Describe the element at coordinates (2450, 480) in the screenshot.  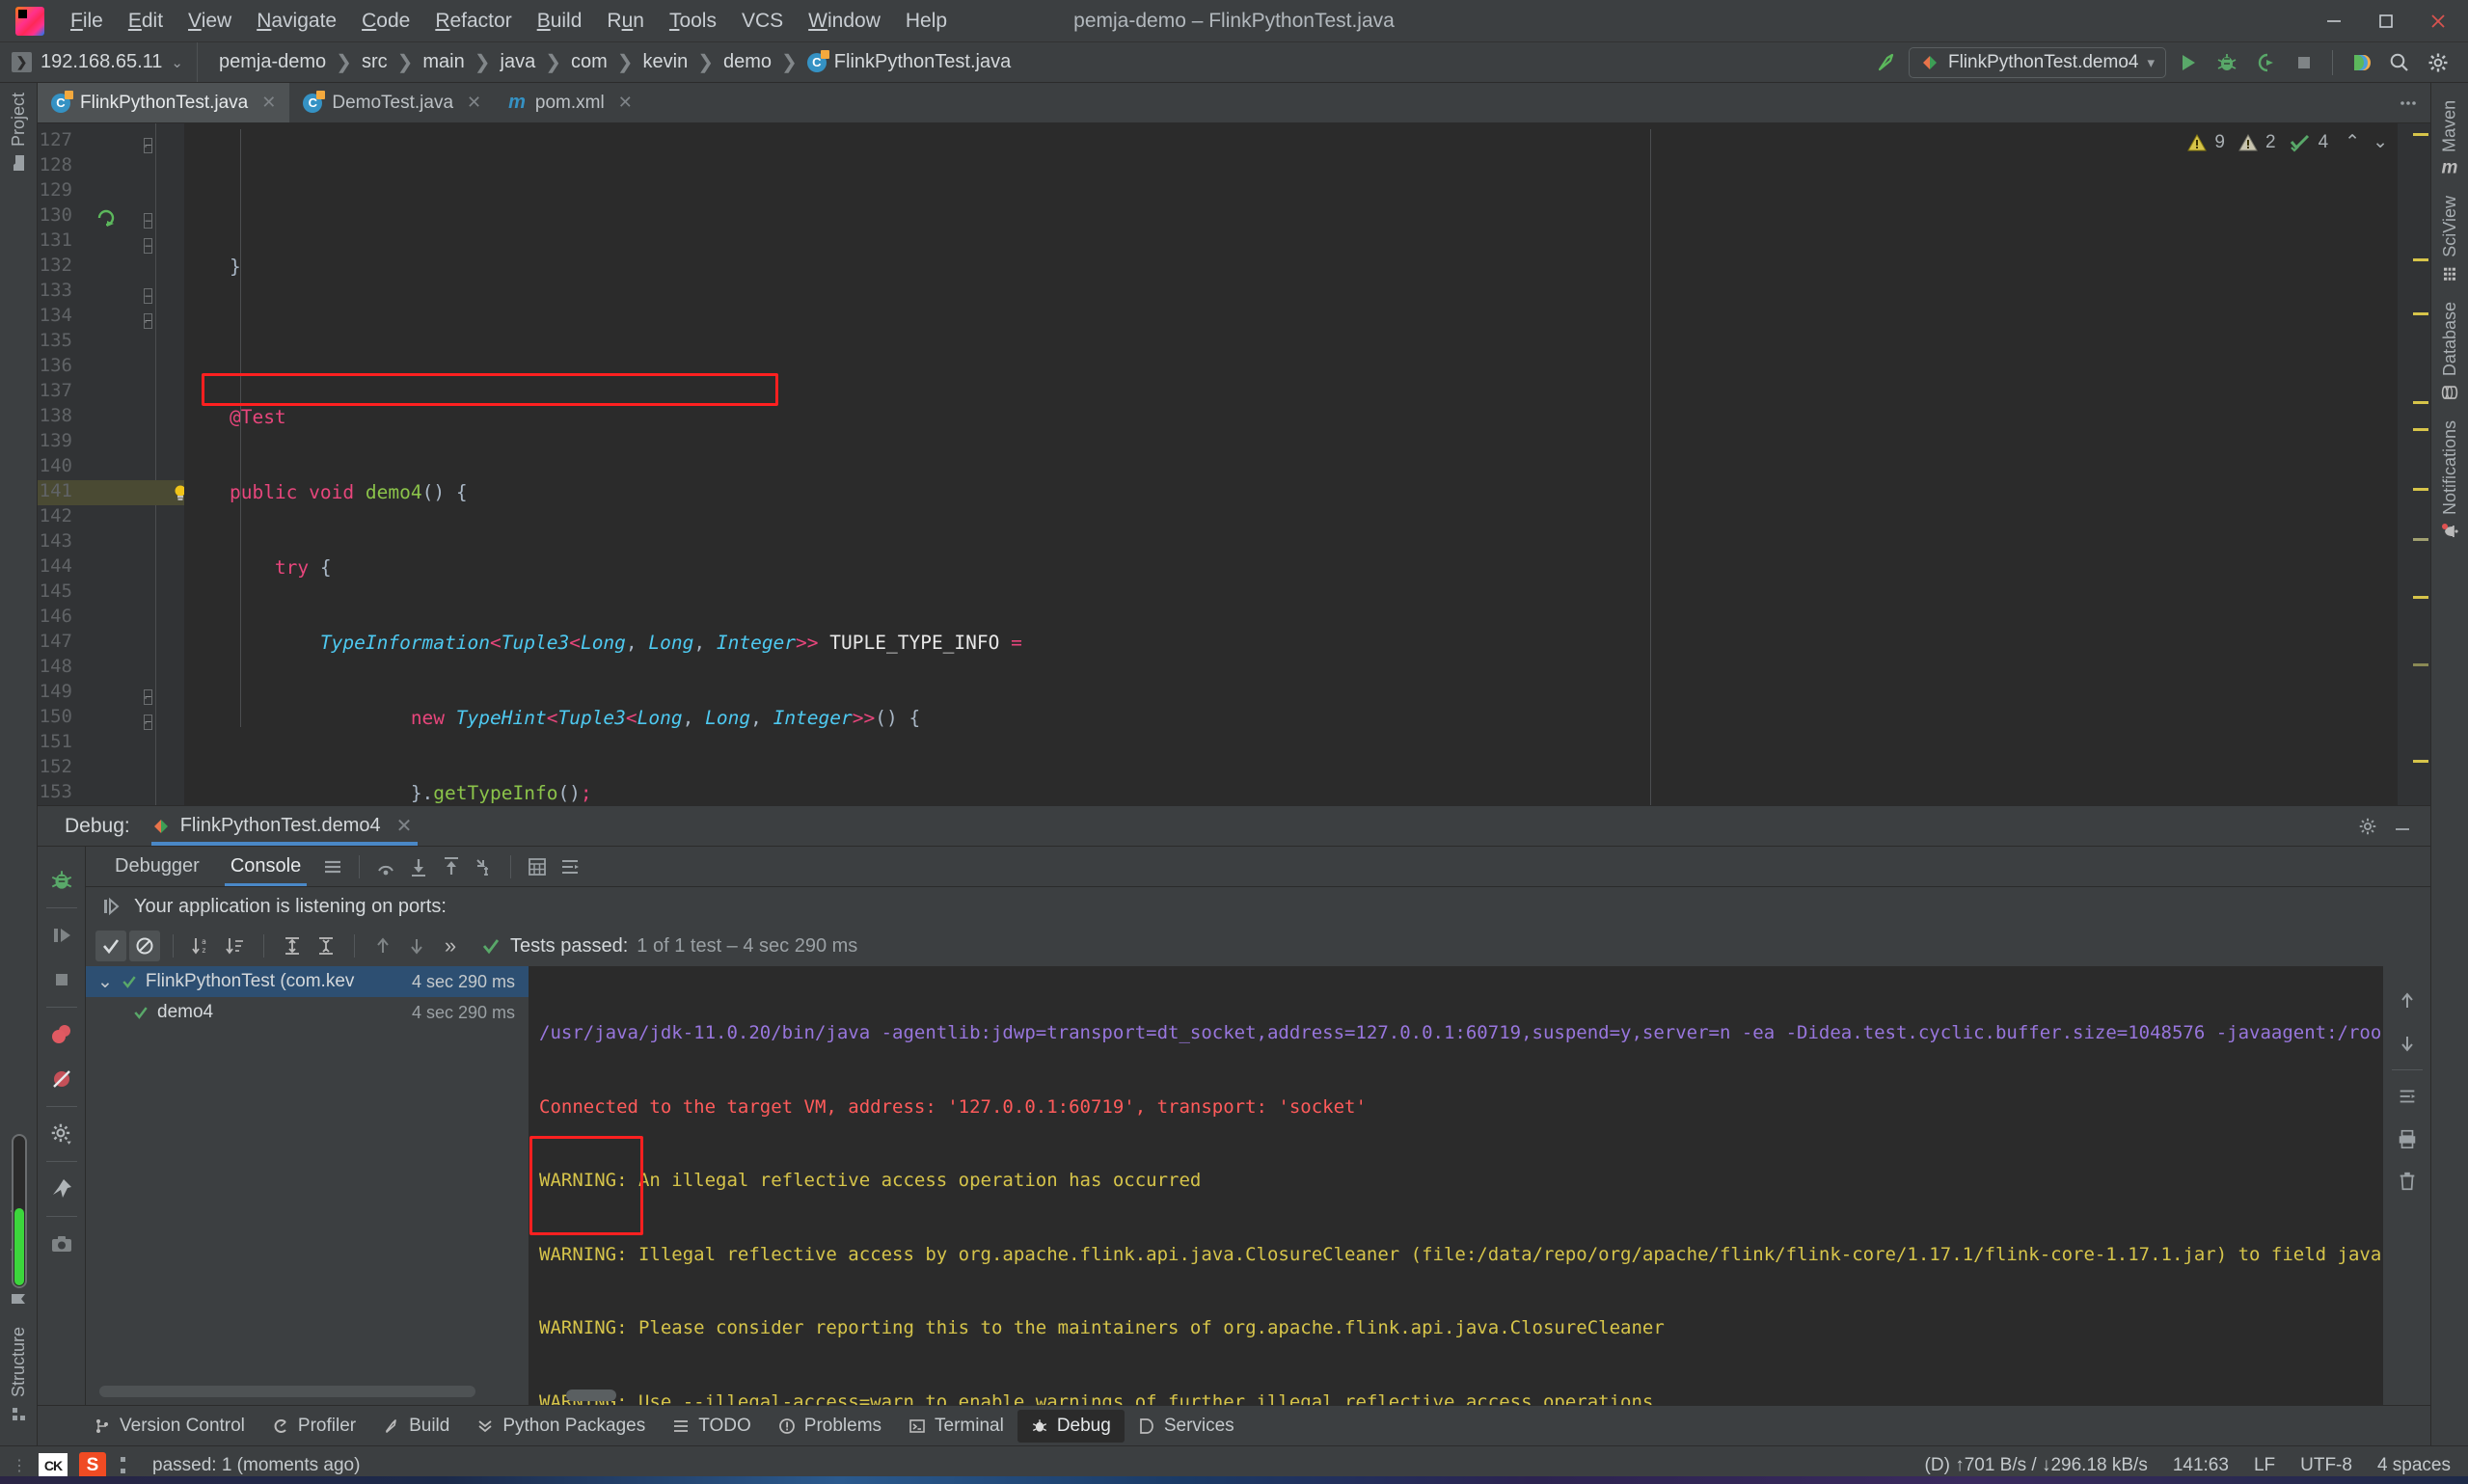
I see `sidebar-item-notifications: Notifications` at that location.